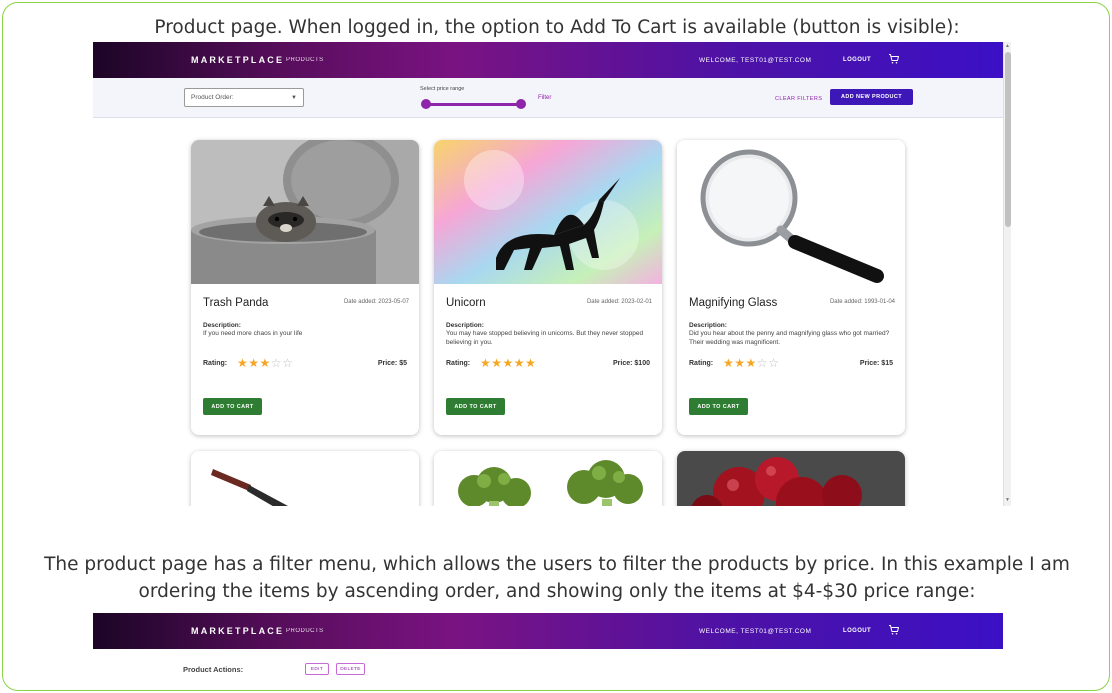 Image resolution: width=1112 pixels, height=693 pixels. What do you see at coordinates (876, 363) in the screenshot?
I see `product-price: Price: $15` at bounding box center [876, 363].